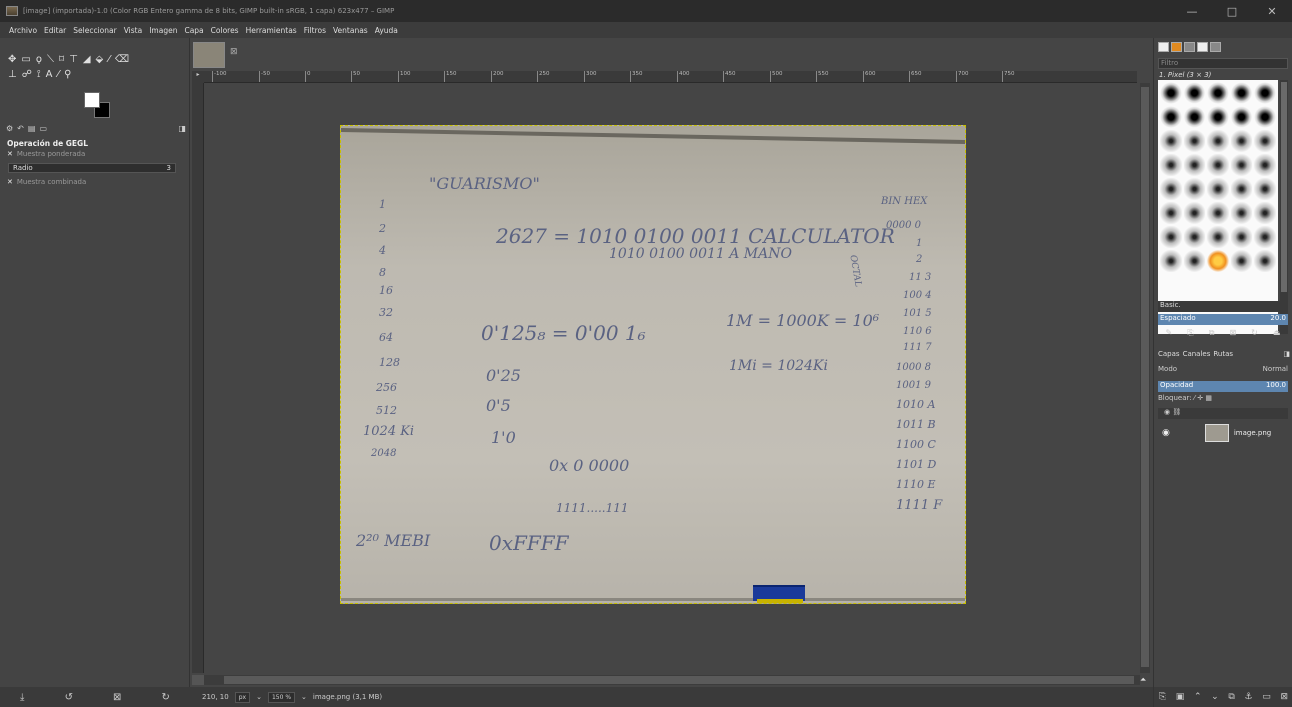 The width and height of the screenshot is (1292, 707). Describe the element at coordinates (94, 30) in the screenshot. I see `menu-seleccionar: Seleccionar` at that location.